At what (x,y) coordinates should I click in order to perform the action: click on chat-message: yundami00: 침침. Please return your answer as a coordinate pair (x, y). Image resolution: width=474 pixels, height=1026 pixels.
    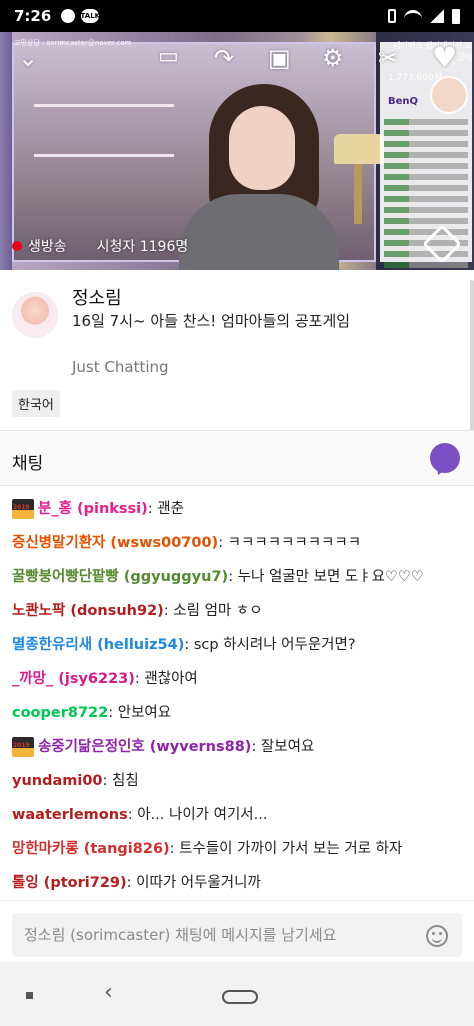
    Looking at the image, I should click on (75, 781).